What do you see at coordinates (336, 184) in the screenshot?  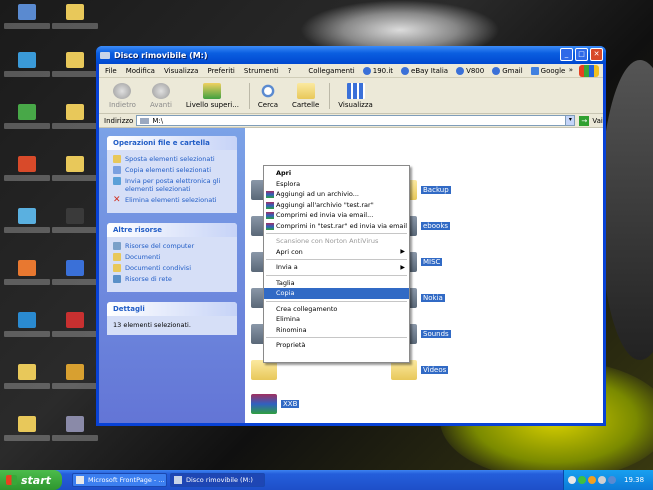 I see `menu-item-explore: Esplora` at bounding box center [336, 184].